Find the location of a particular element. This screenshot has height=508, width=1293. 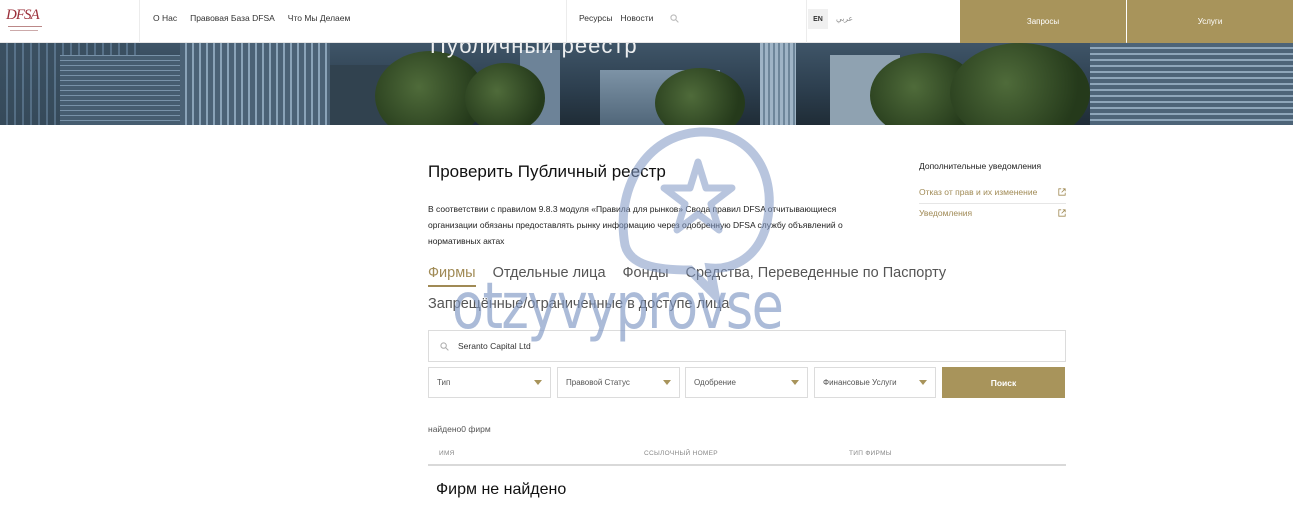

nav-news: Новости is located at coordinates (637, 18).